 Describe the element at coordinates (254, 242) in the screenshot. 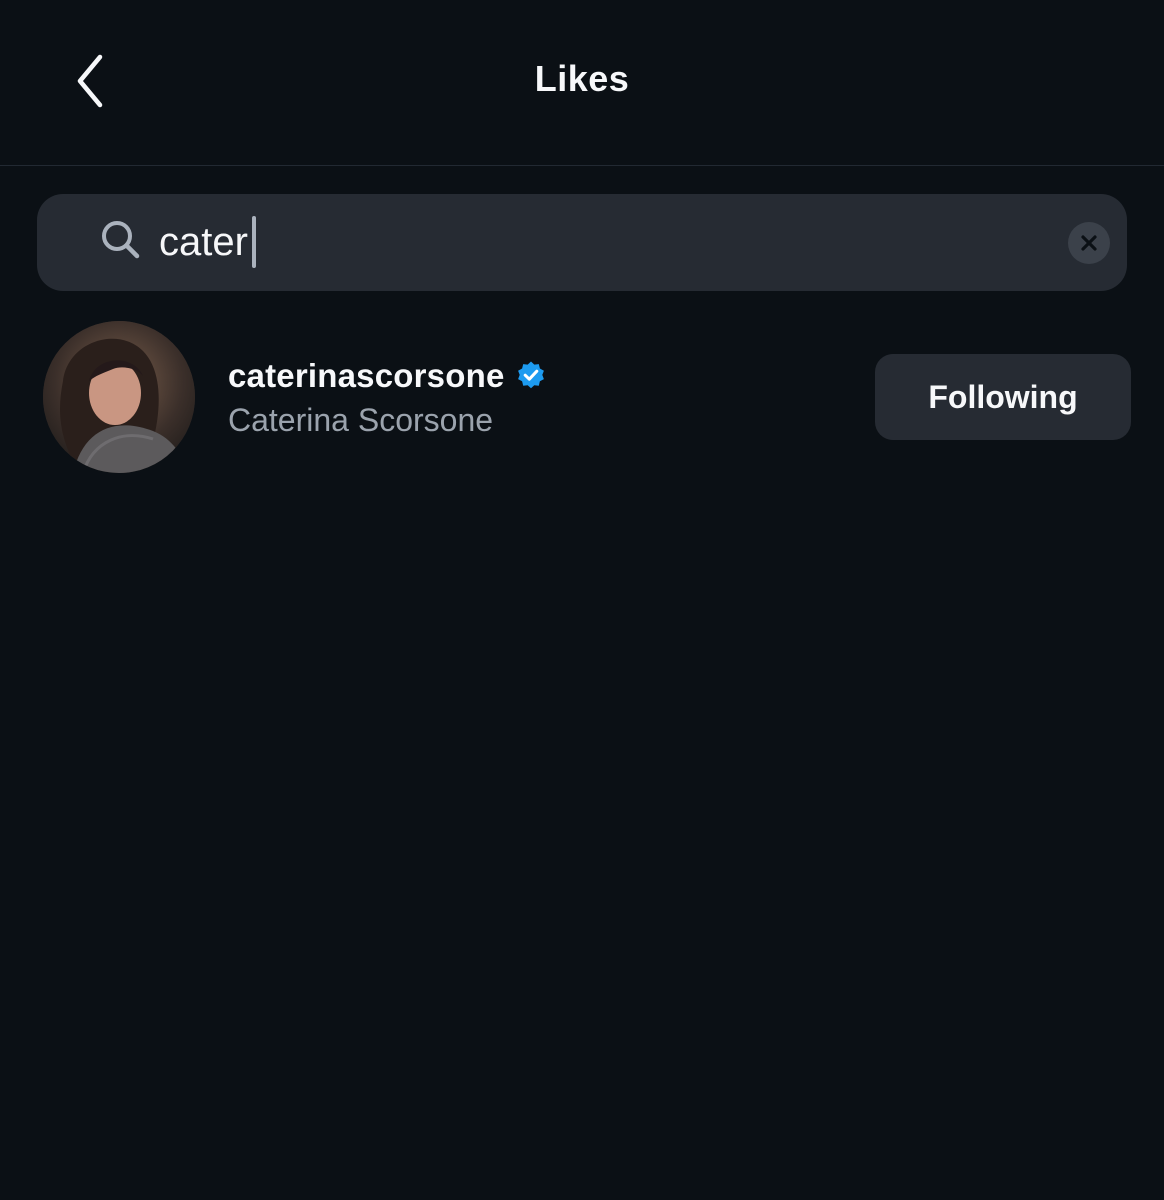

I see `text-cursor` at that location.